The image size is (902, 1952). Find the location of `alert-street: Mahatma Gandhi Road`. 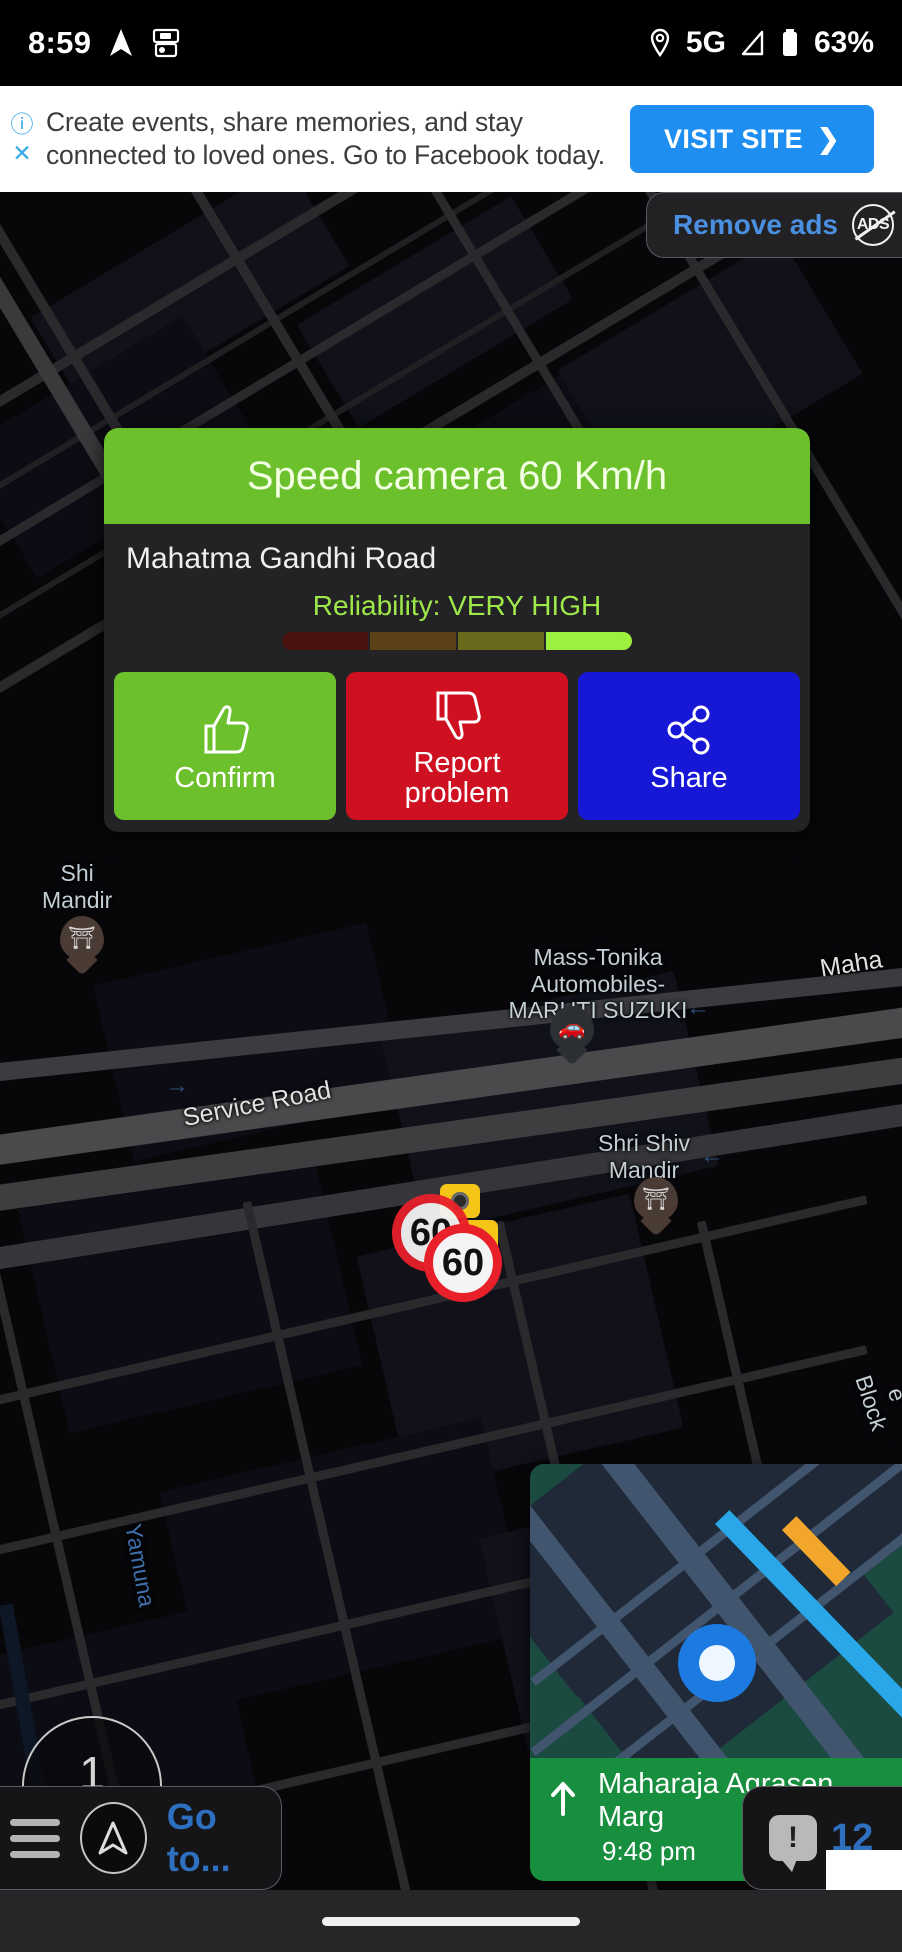

alert-street: Mahatma Gandhi Road is located at coordinates (281, 558).